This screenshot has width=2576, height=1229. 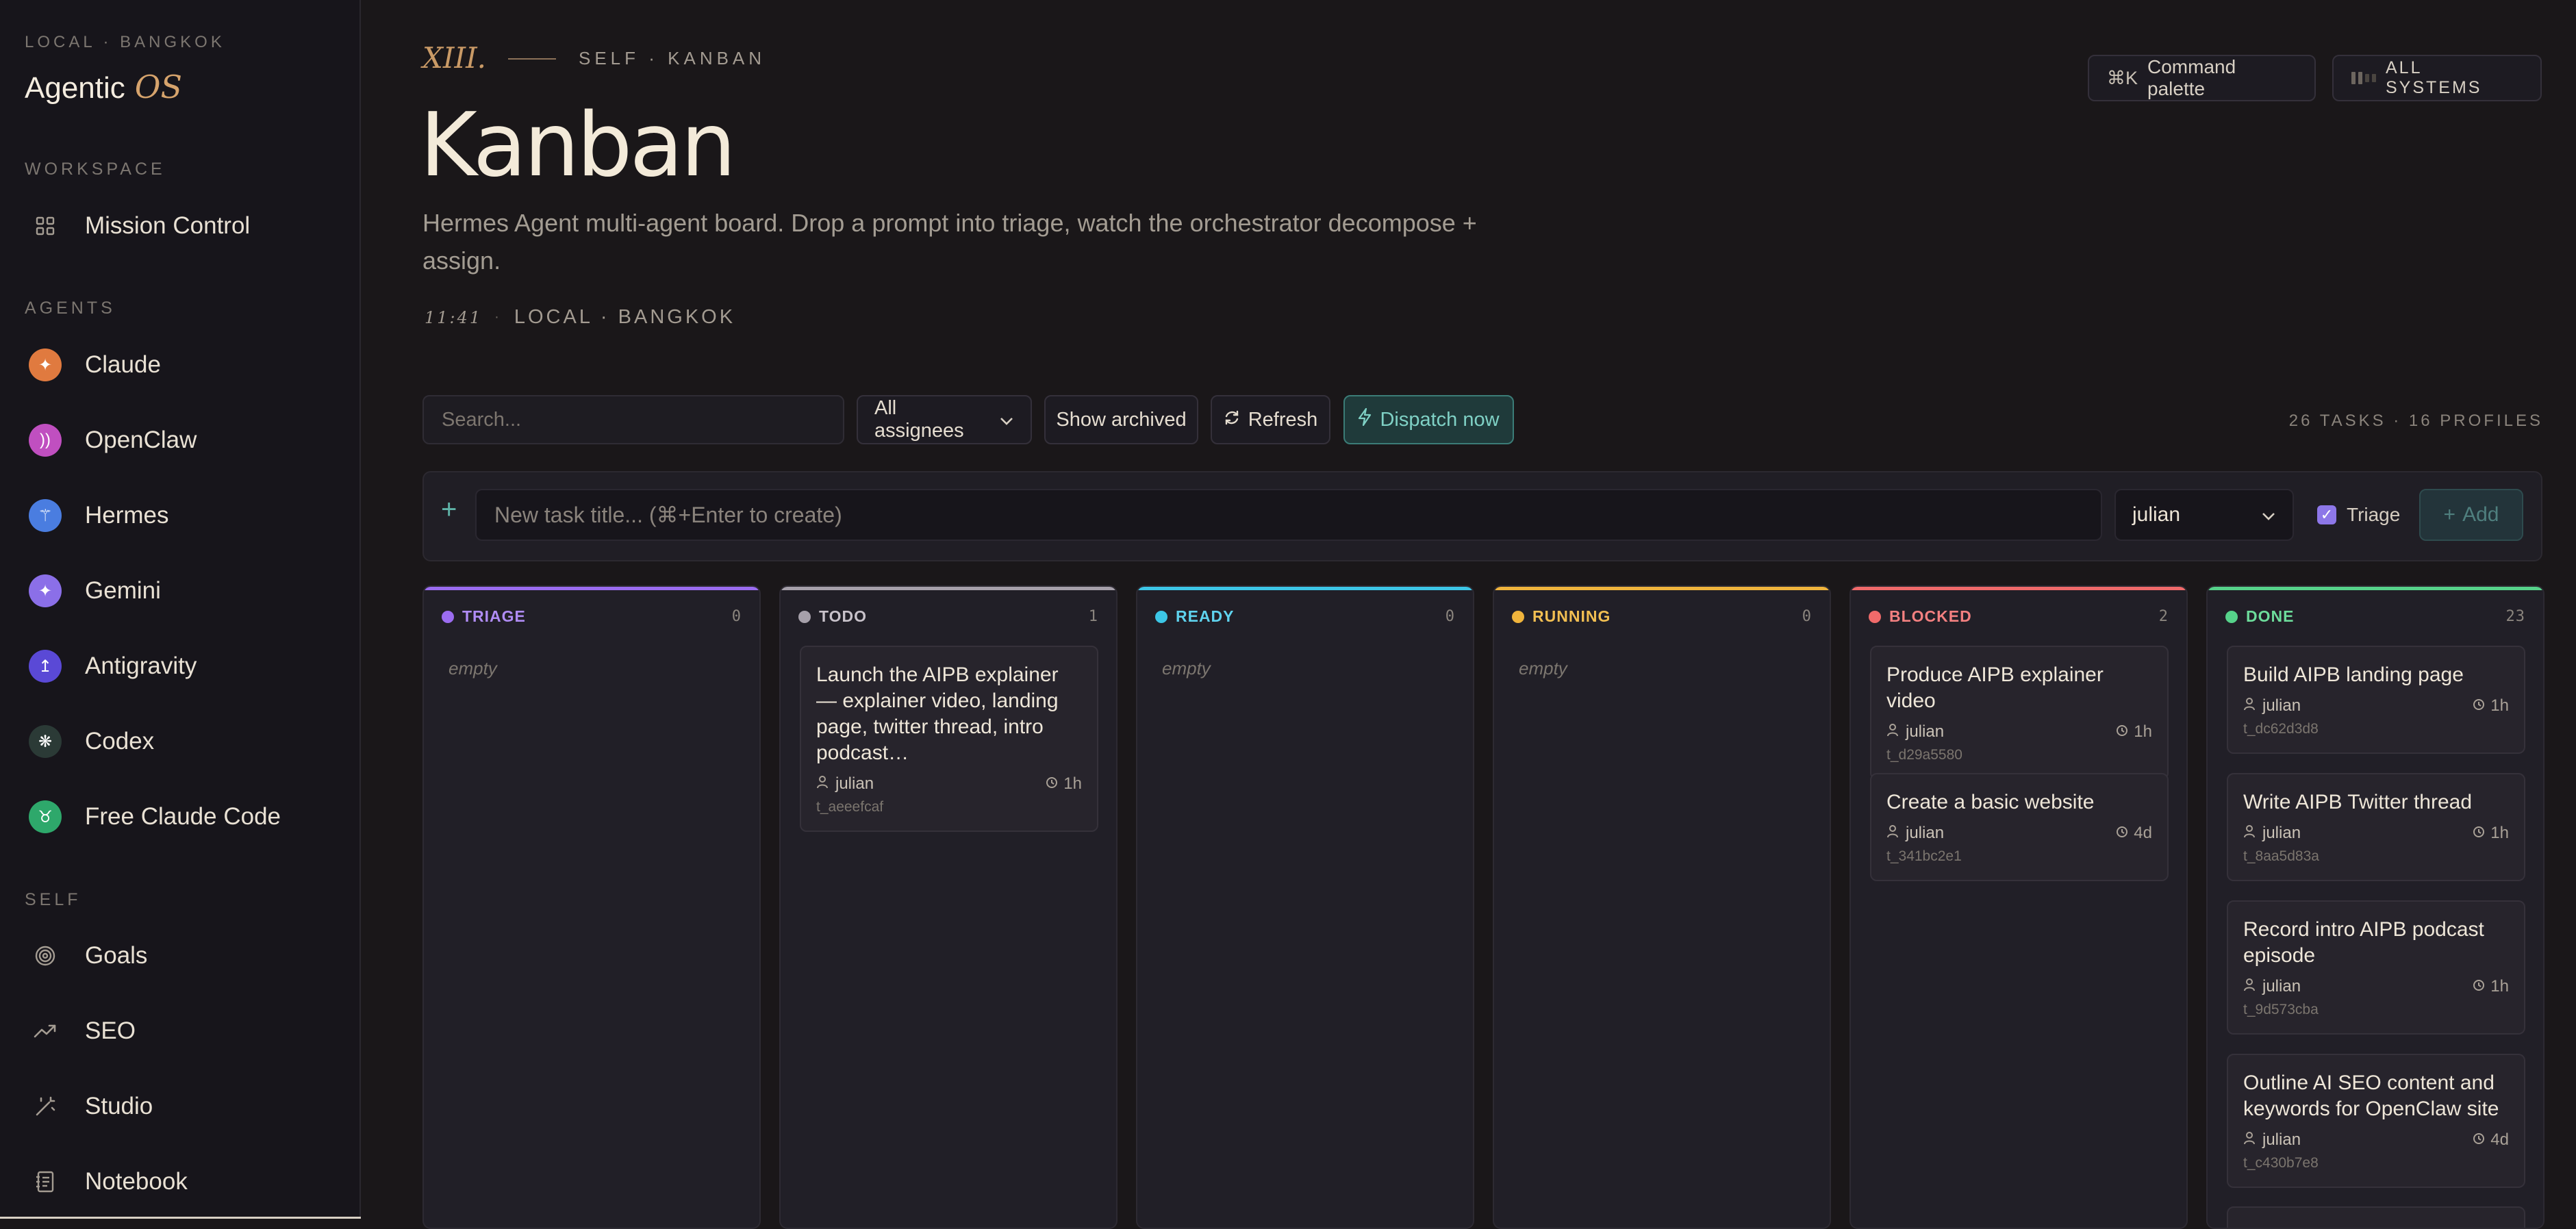 What do you see at coordinates (120, 741) in the screenshot?
I see `sidebar-item-label: Codex` at bounding box center [120, 741].